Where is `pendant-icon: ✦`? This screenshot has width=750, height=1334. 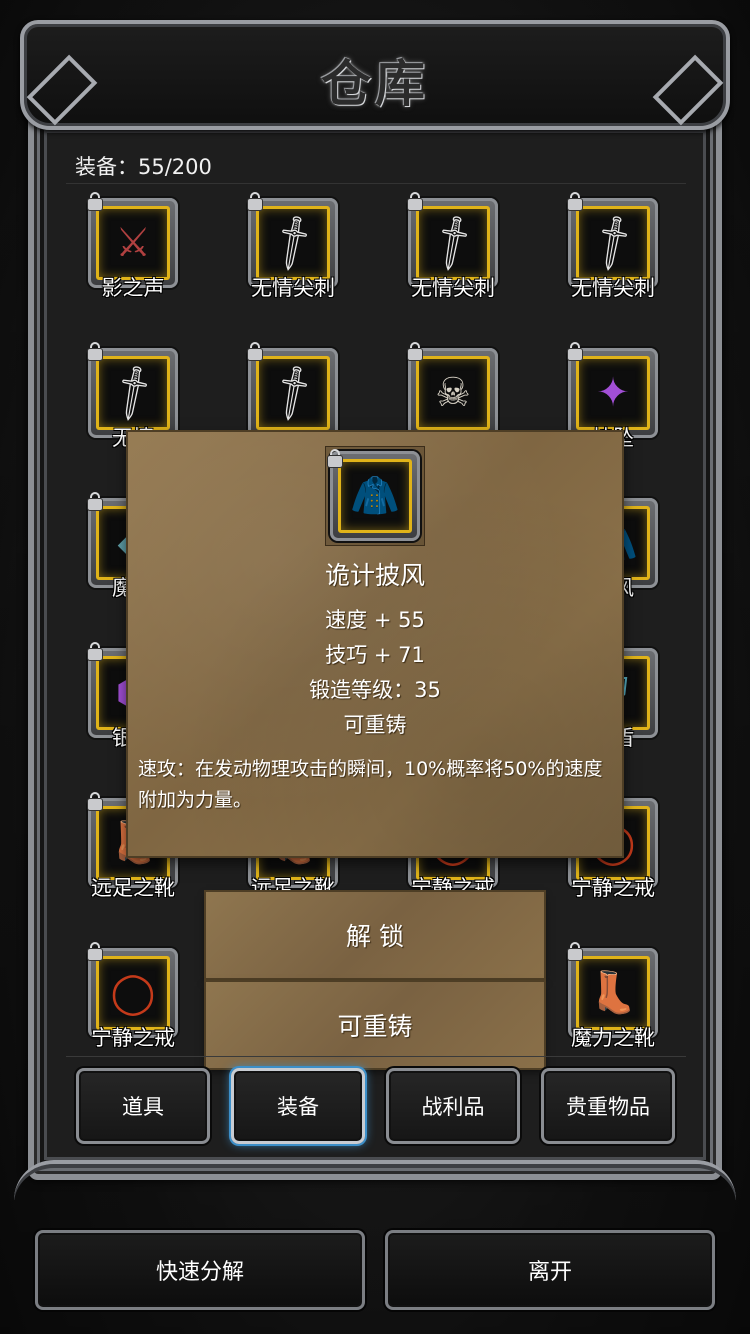
pendant-icon: ✦ is located at coordinates (613, 393).